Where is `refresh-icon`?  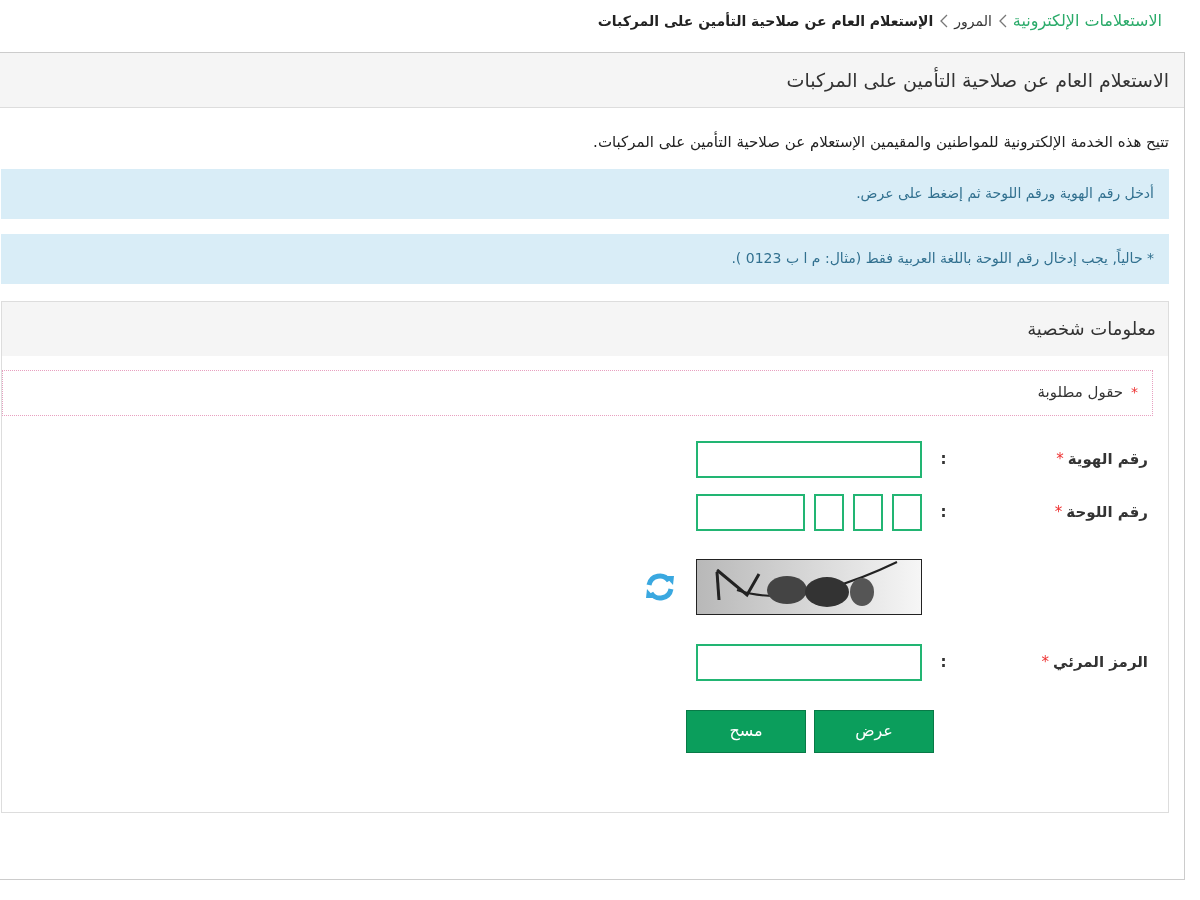
refresh-icon is located at coordinates (660, 586).